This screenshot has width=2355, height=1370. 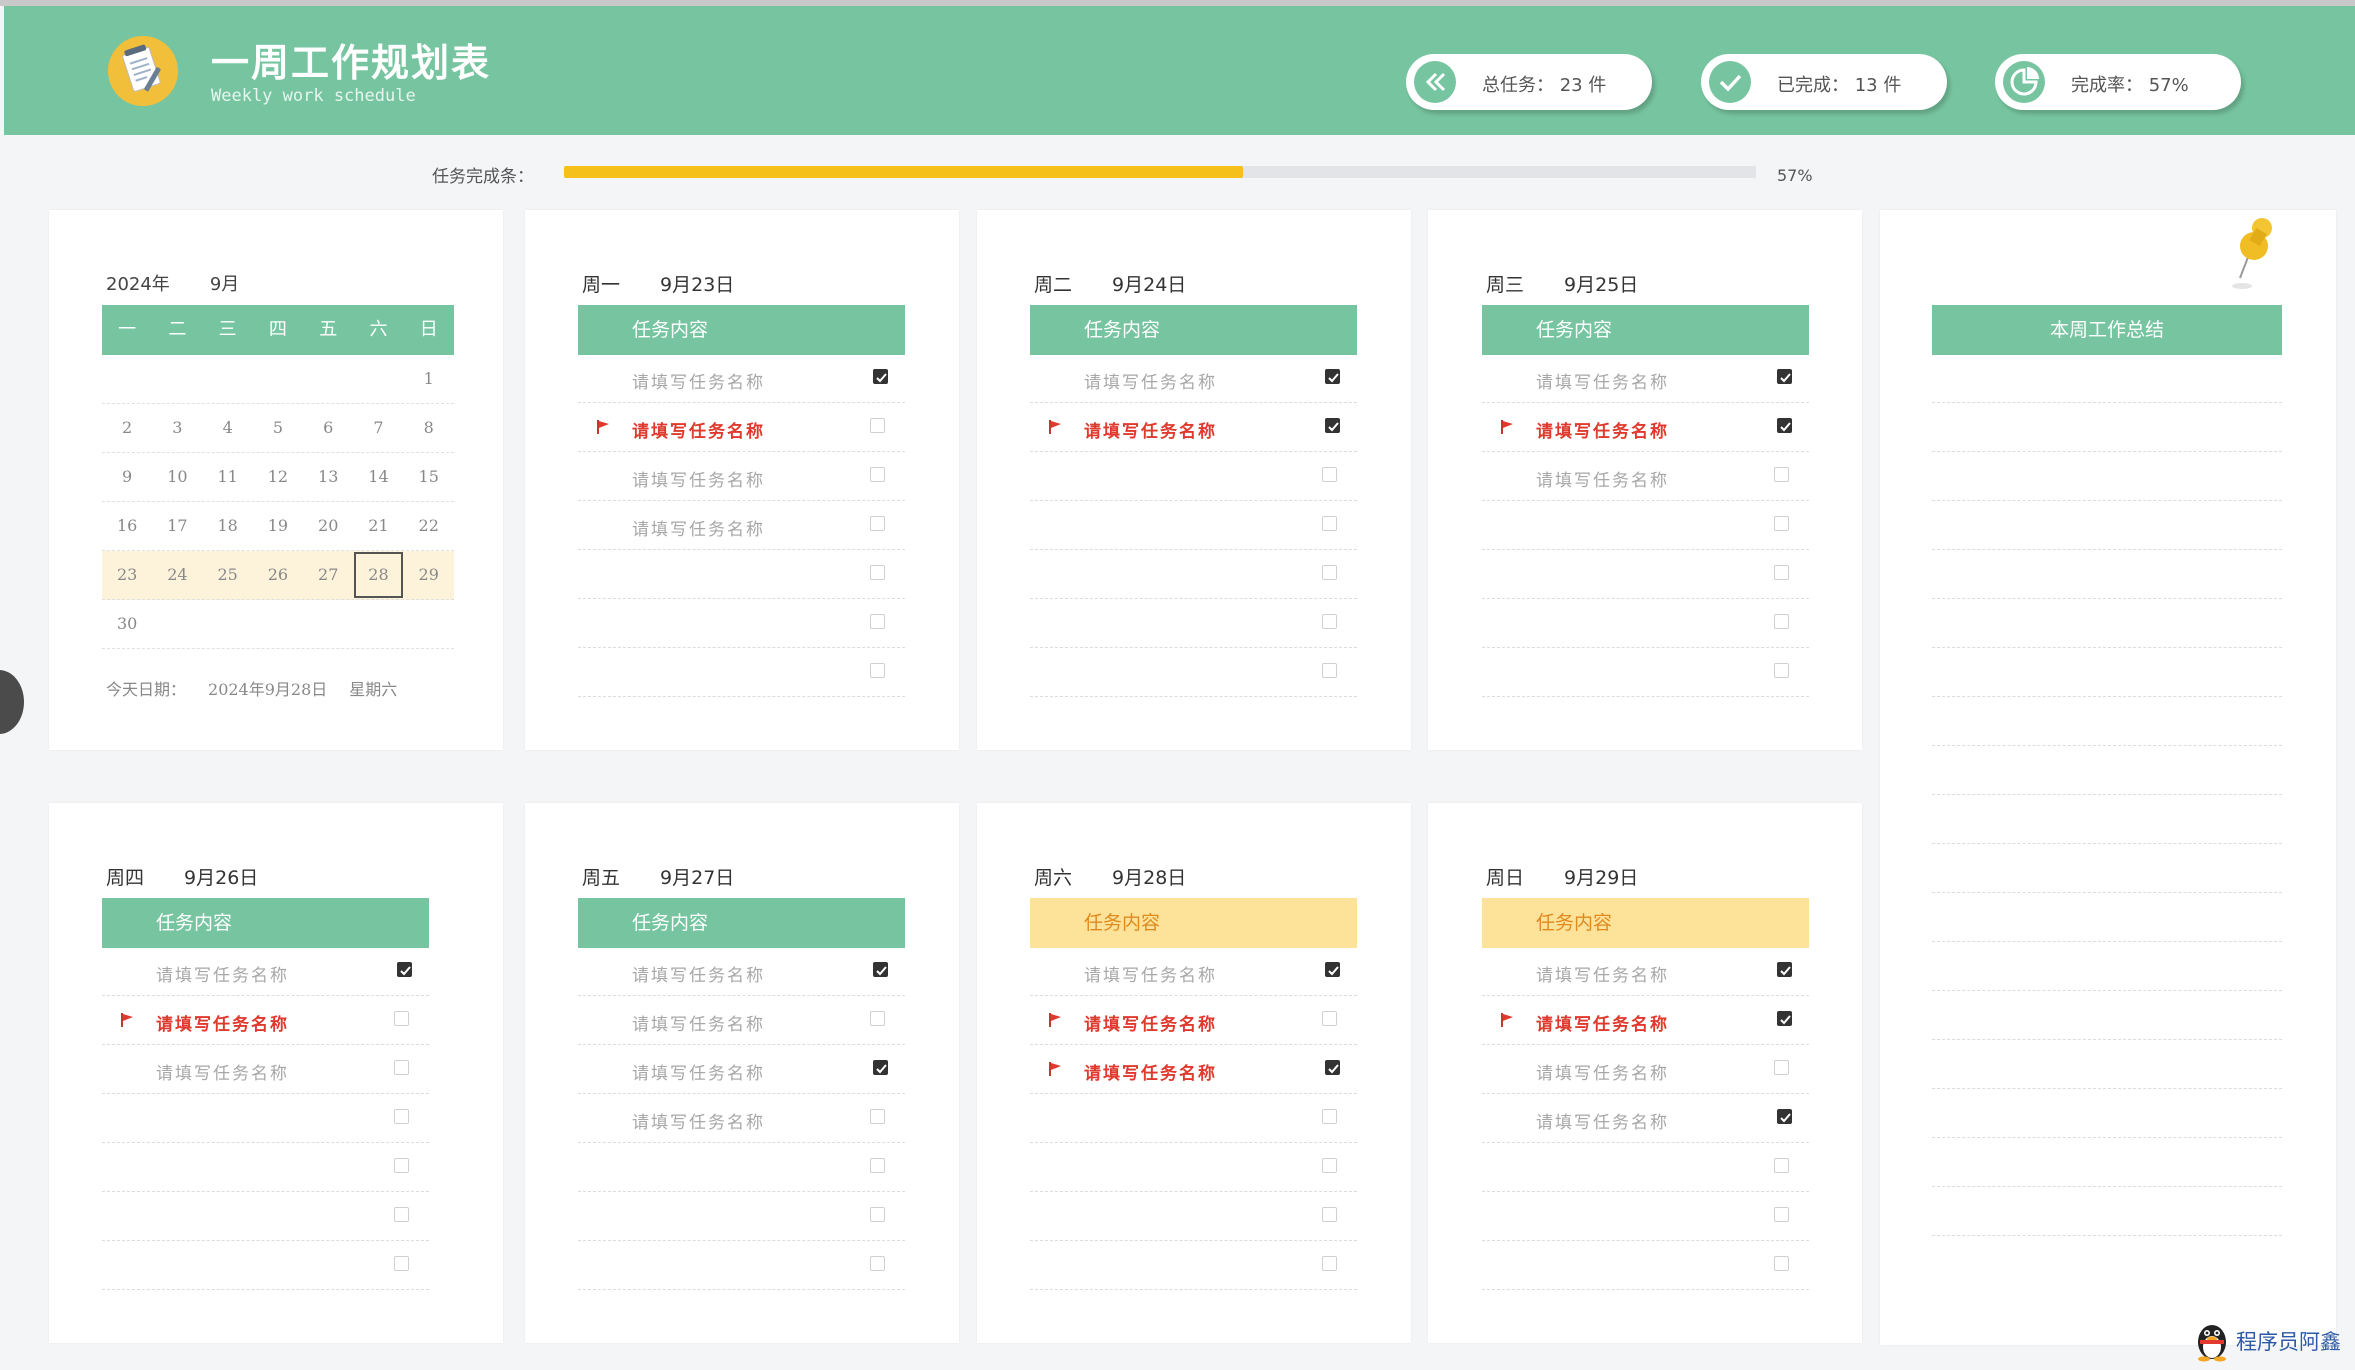 What do you see at coordinates (378, 477) in the screenshot?
I see `calendar-day: 14` at bounding box center [378, 477].